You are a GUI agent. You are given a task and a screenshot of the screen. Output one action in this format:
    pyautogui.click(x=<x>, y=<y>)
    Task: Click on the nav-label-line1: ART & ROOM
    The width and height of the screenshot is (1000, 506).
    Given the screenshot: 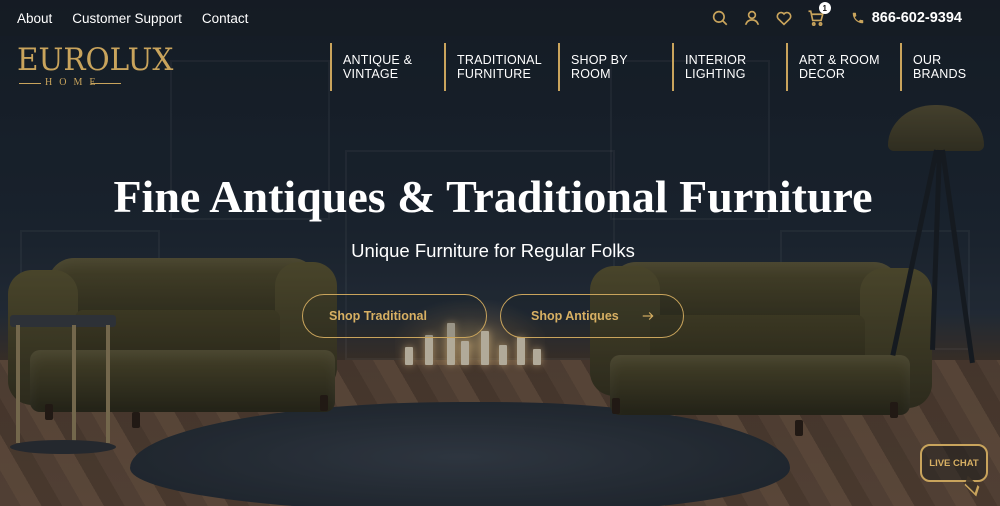 What is the action you would take?
    pyautogui.click(x=839, y=60)
    